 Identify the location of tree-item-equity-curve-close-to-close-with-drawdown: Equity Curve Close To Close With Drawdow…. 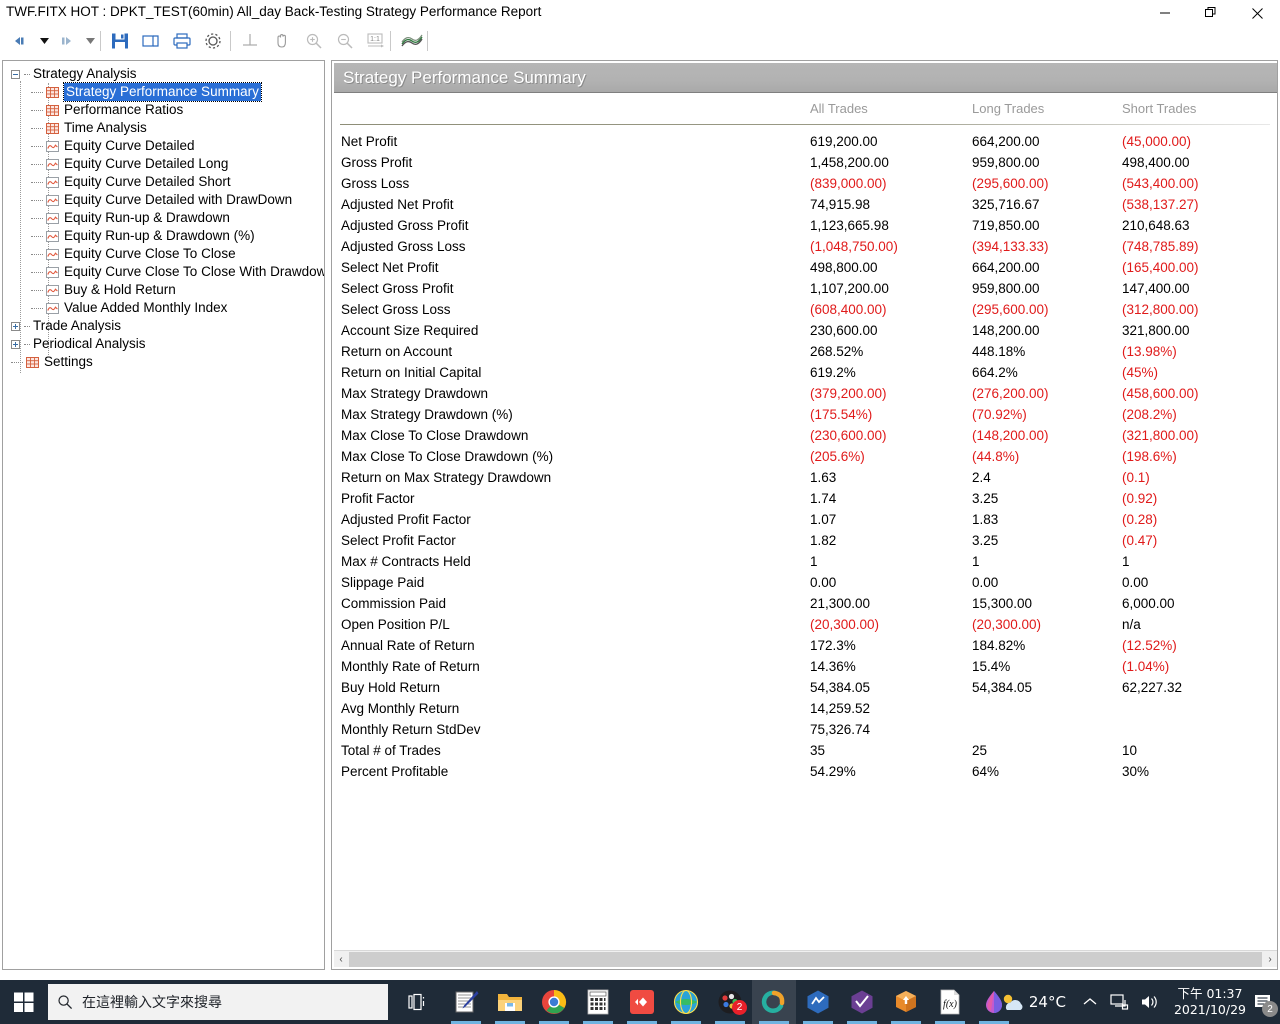
(177, 272).